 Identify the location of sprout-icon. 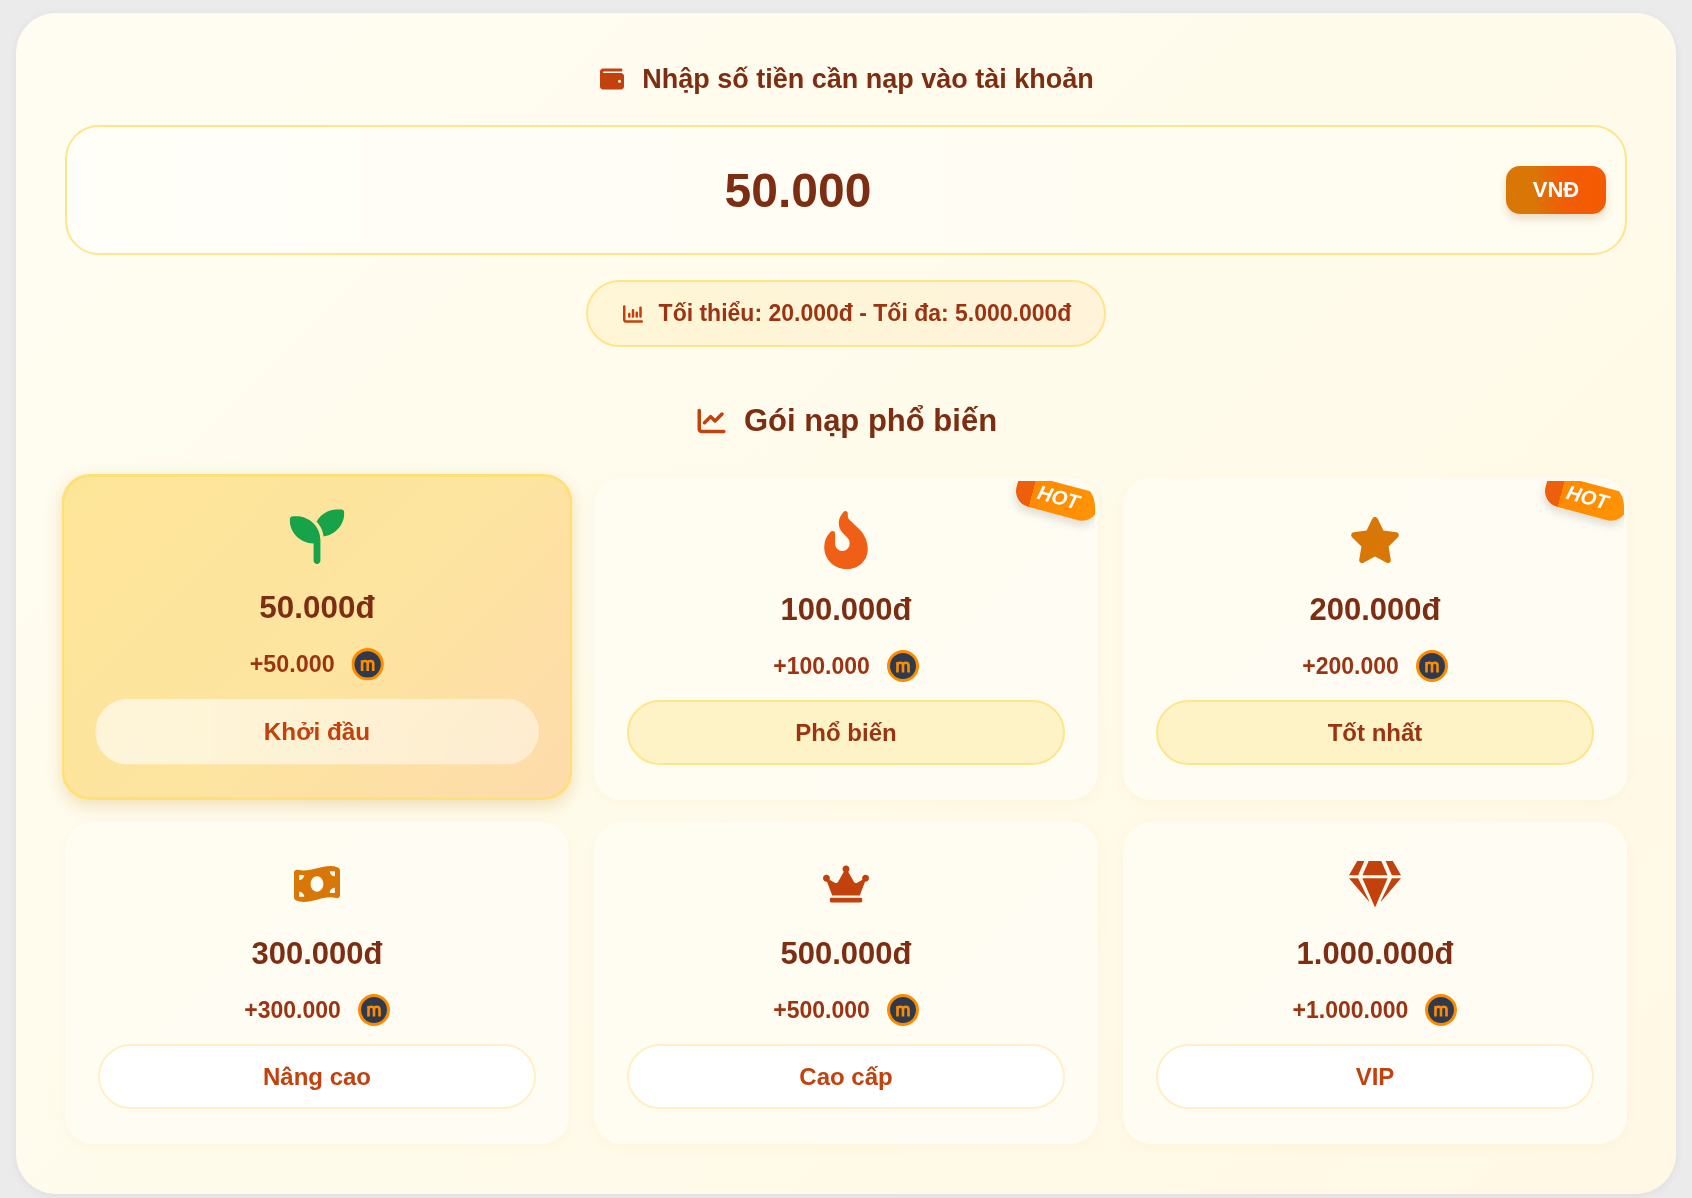
(317, 537).